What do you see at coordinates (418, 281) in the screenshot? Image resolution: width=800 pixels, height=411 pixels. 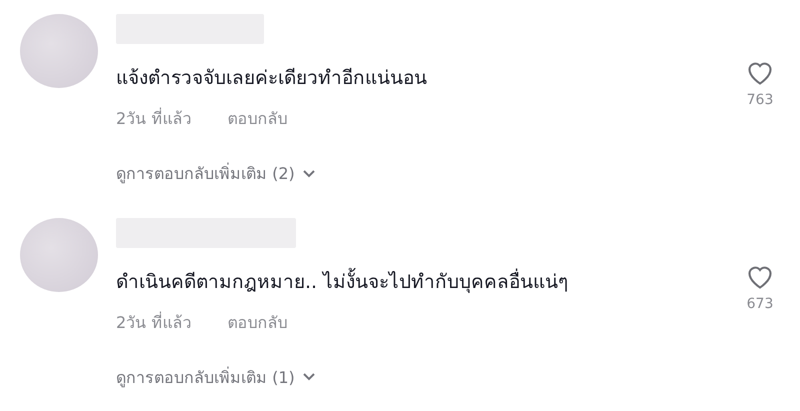 I see `comment-text: ดำเนินคดีตามกฎหมาย.. ไม่งั้นจะไปทำกับบุคคลอื่นแน่ๆ` at bounding box center [418, 281].